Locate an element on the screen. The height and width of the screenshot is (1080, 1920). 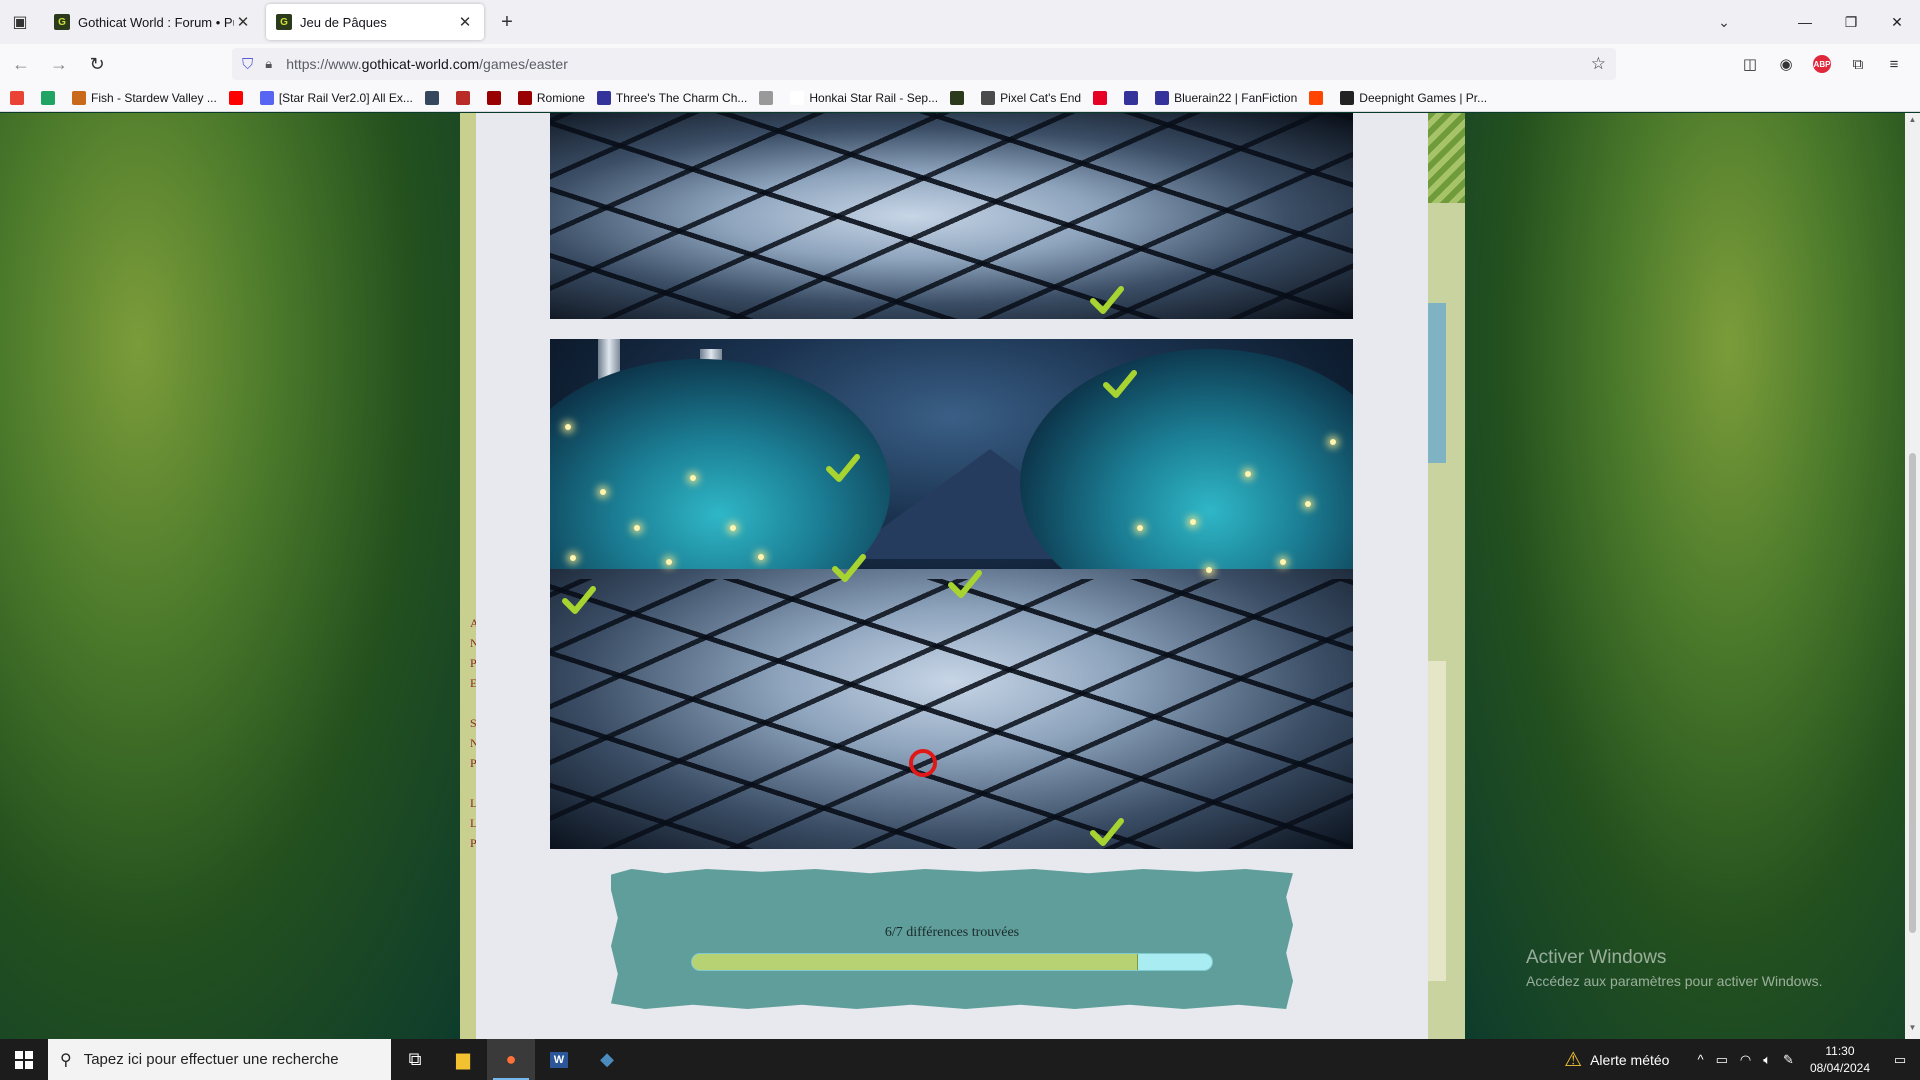
minimize-button: — is located at coordinates (1805, 22).